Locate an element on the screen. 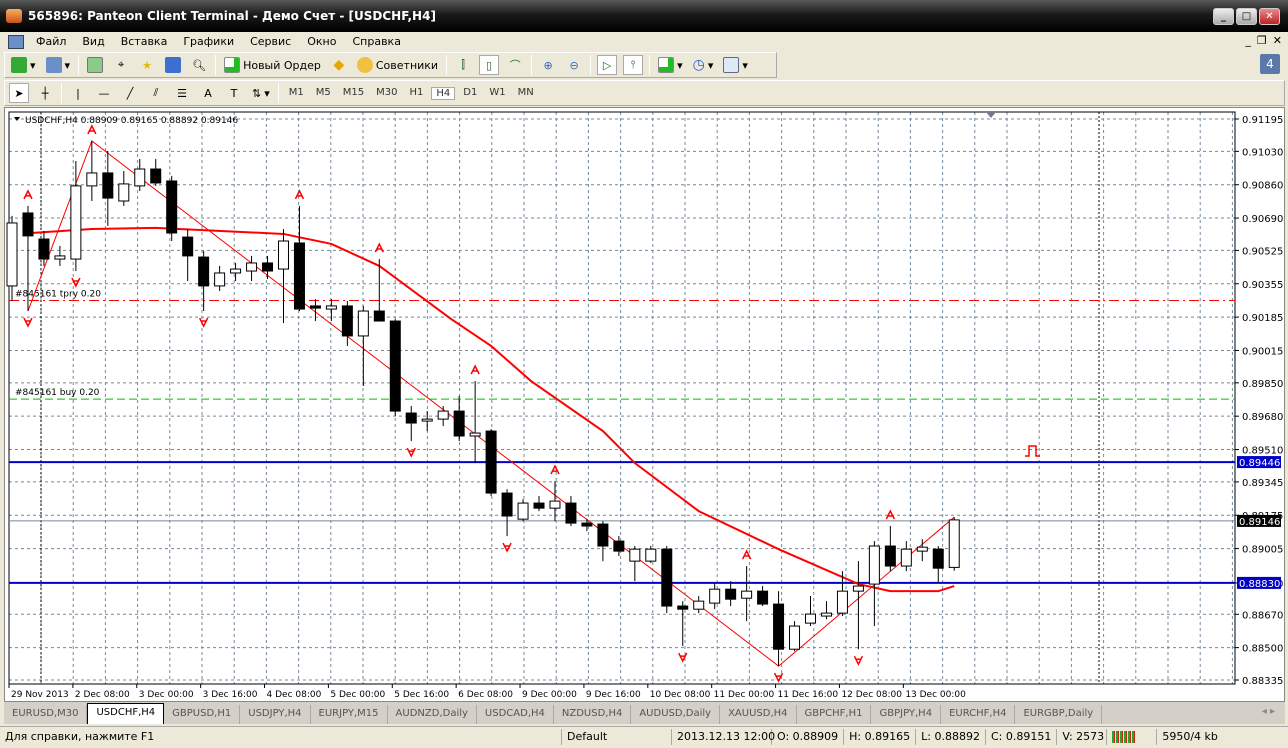 This screenshot has height=748, width=1288. menu-help: Справка is located at coordinates (376, 41).